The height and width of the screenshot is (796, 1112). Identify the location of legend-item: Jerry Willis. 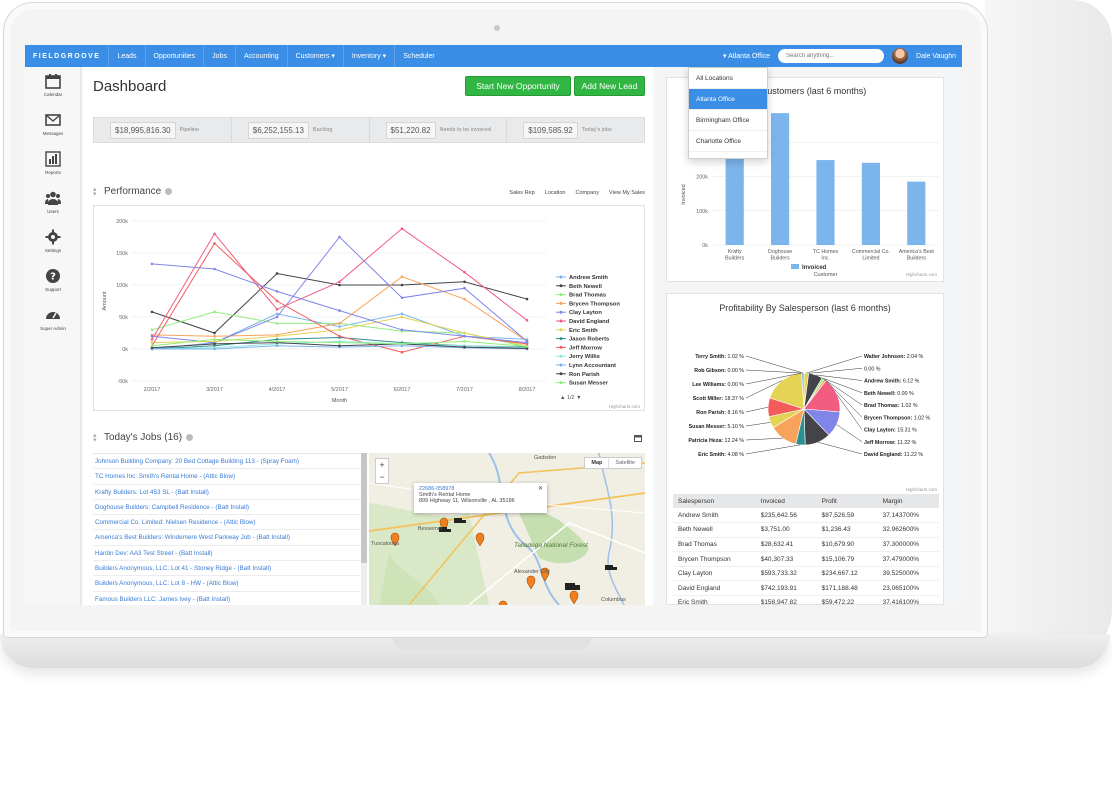
(584, 357).